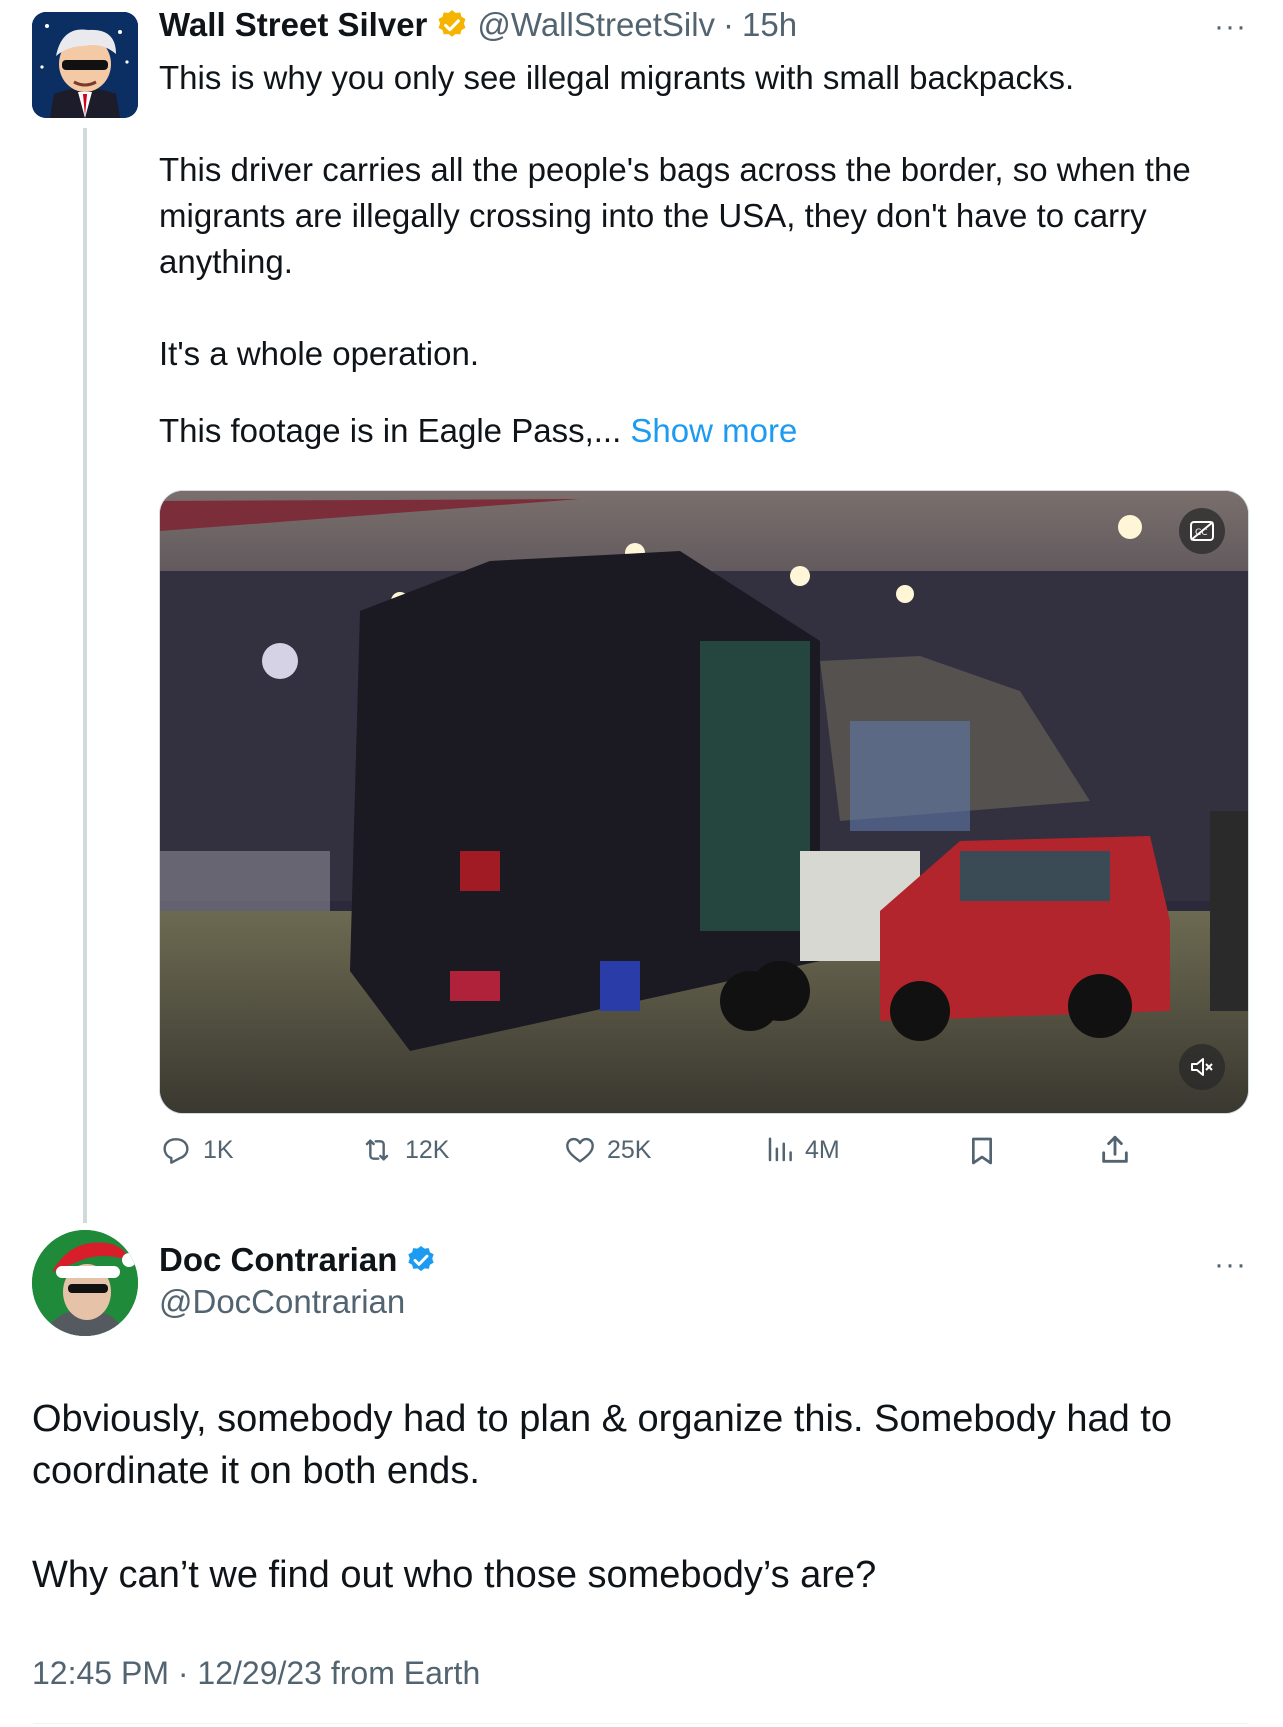 The width and height of the screenshot is (1283, 1727). I want to click on tweet-header: Wall Street Silver @WallStreetSilv · 15h, so click(478, 25).